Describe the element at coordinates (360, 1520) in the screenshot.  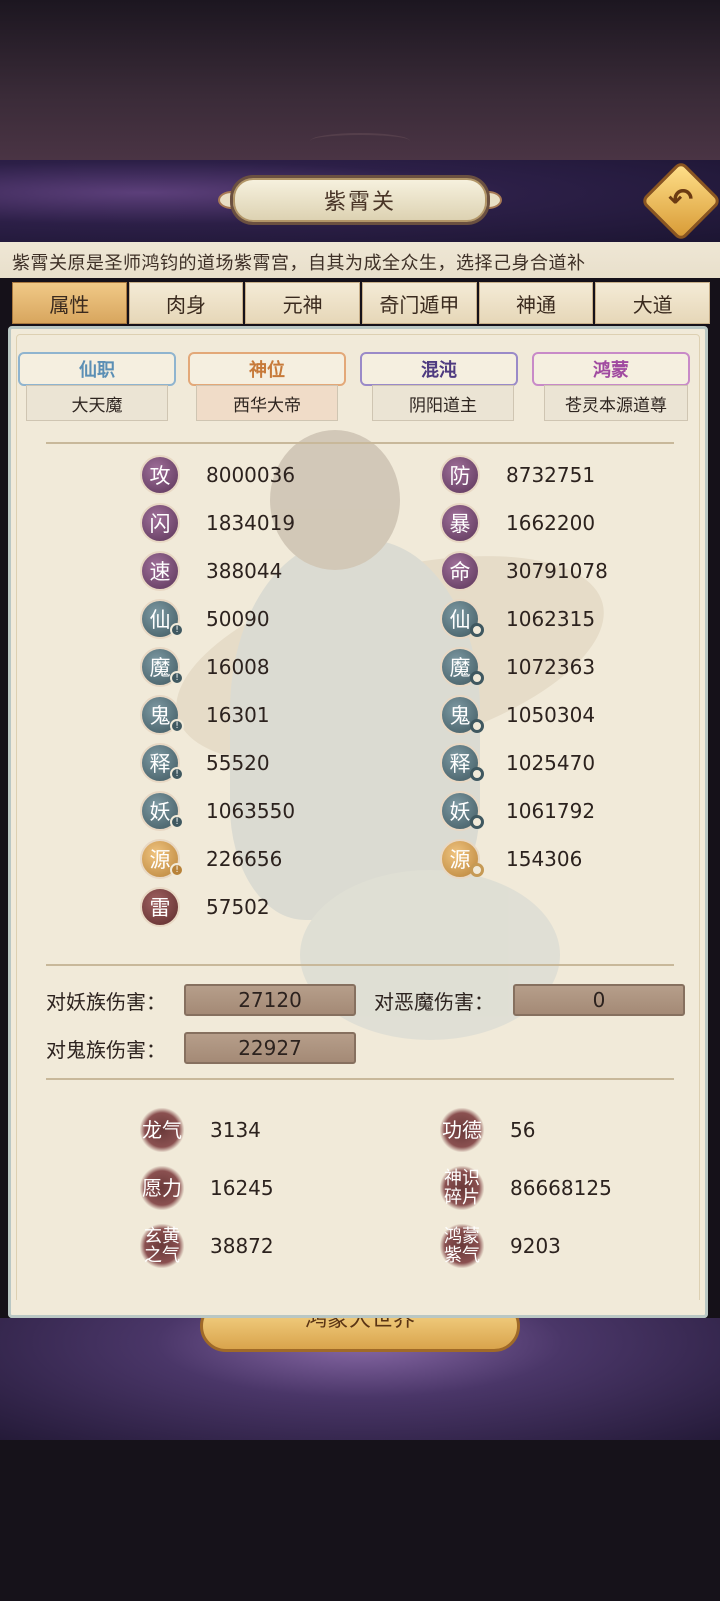
I see `footer-background` at that location.